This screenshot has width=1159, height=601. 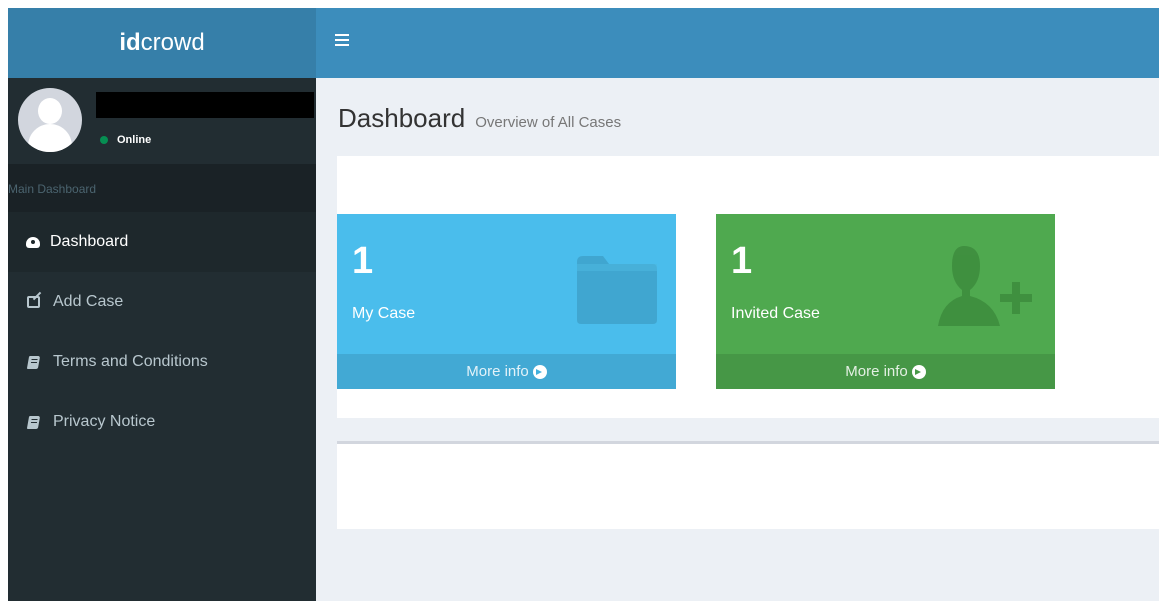 I want to click on invited-case-more-info-link: More info, so click(x=885, y=371).